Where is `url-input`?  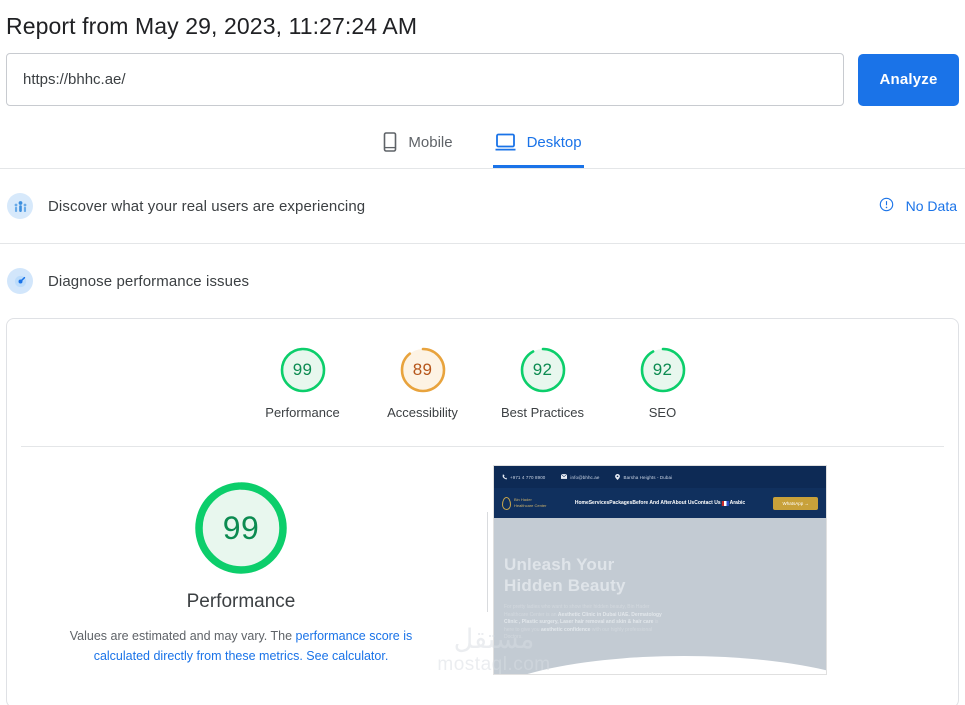 url-input is located at coordinates (425, 79).